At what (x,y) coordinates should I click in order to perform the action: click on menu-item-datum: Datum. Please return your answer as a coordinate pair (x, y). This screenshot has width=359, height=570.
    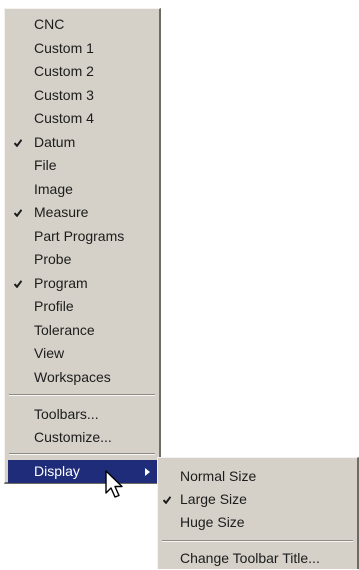
    Looking at the image, I should click on (82, 142).